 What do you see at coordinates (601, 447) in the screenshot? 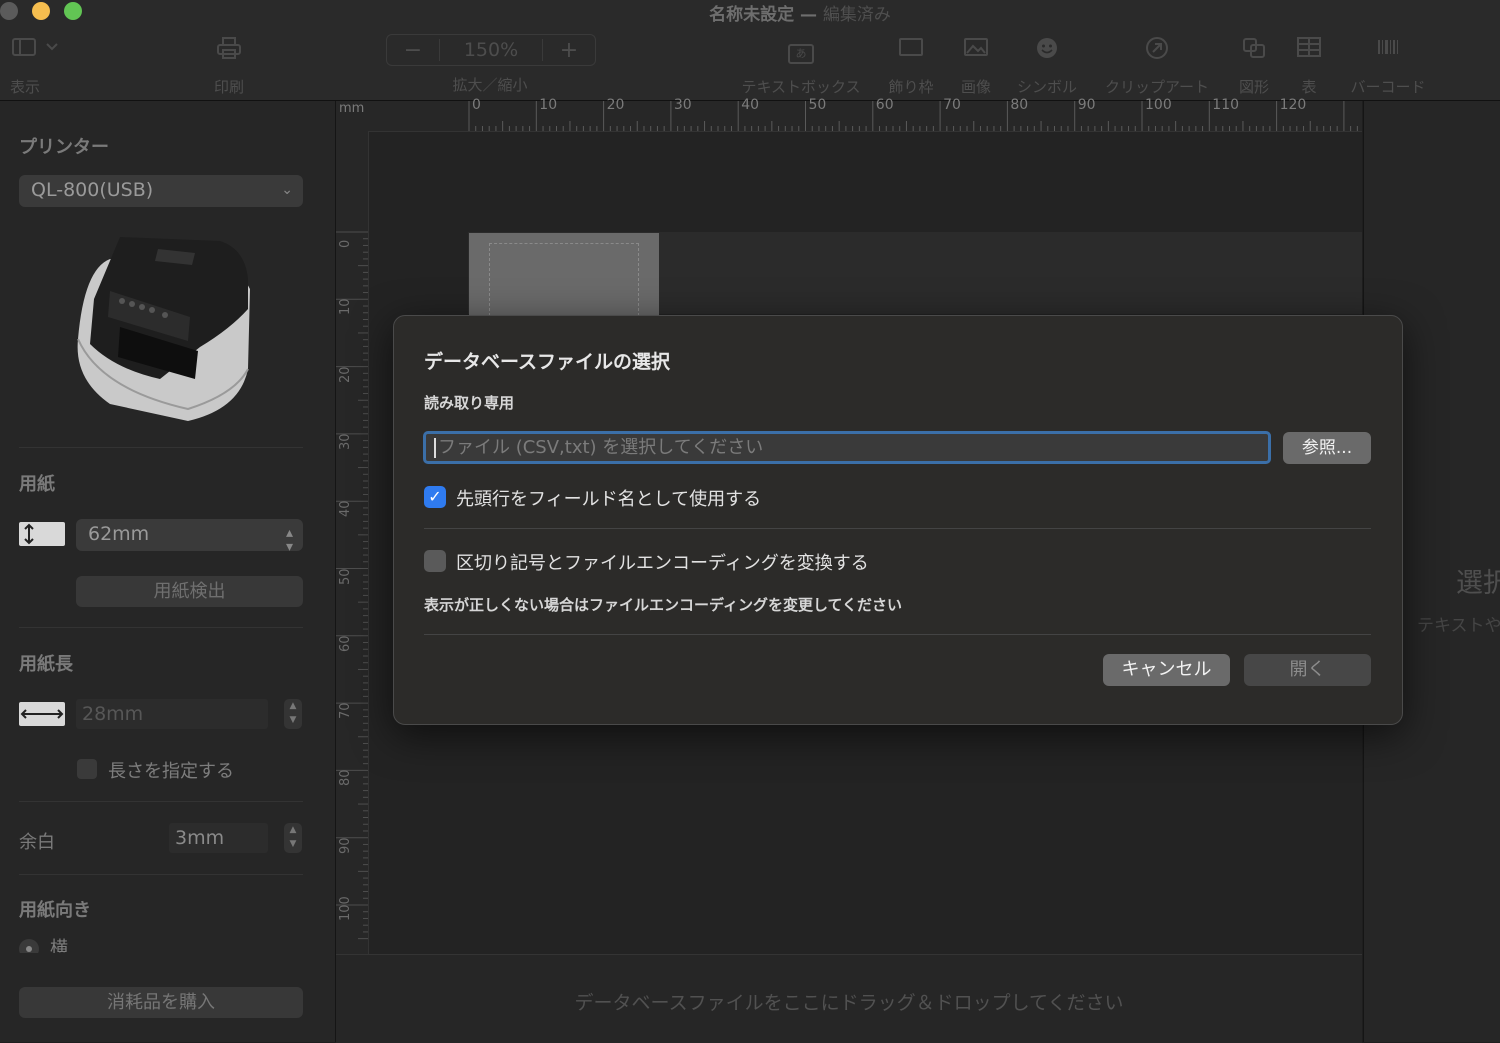
I see `file-path-placeholder: ファイル (CSV,txt) を選択してください` at bounding box center [601, 447].